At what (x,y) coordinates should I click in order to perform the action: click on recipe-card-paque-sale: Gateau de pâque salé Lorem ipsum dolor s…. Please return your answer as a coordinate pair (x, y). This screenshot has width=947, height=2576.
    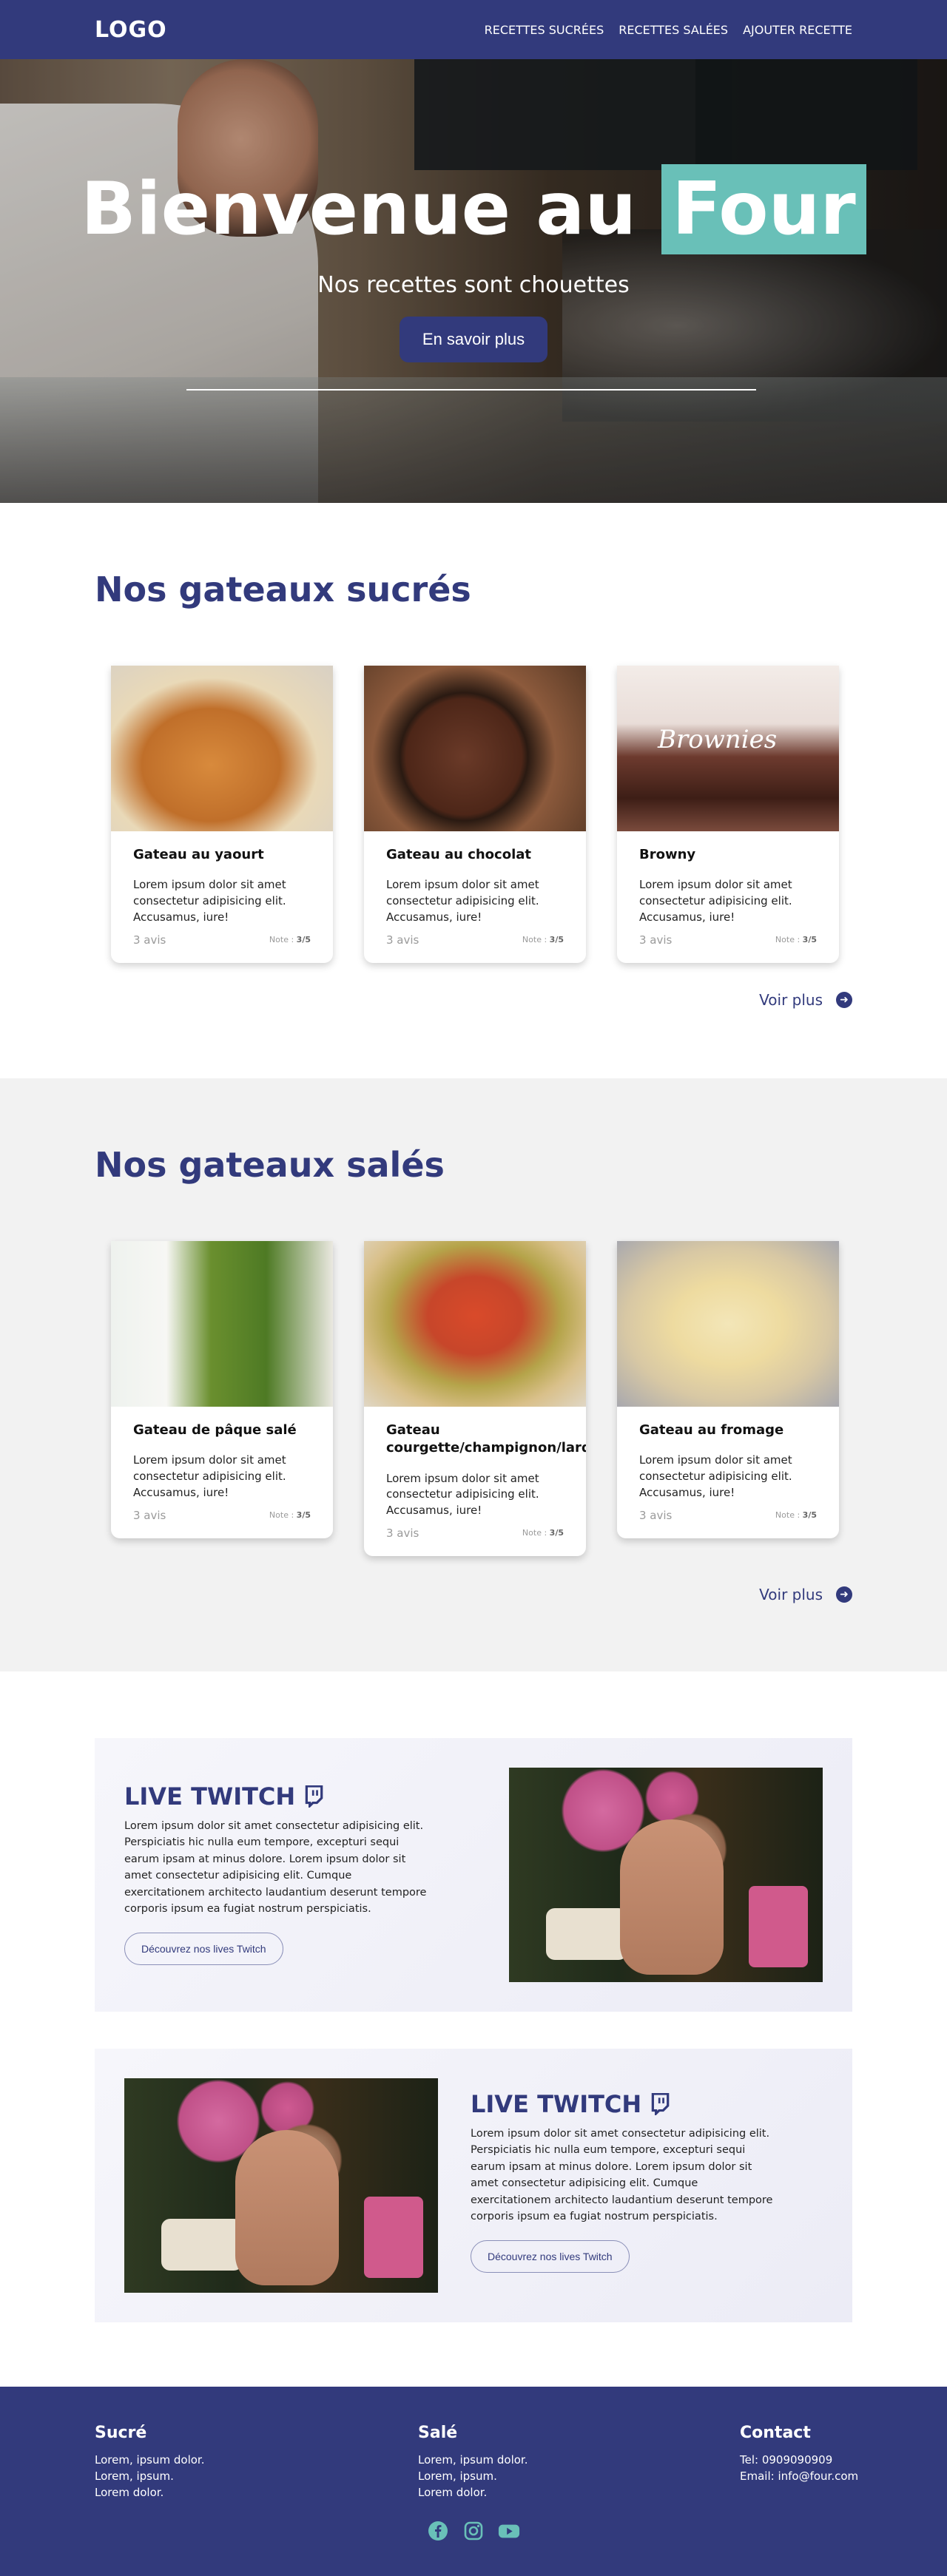
    Looking at the image, I should click on (222, 1389).